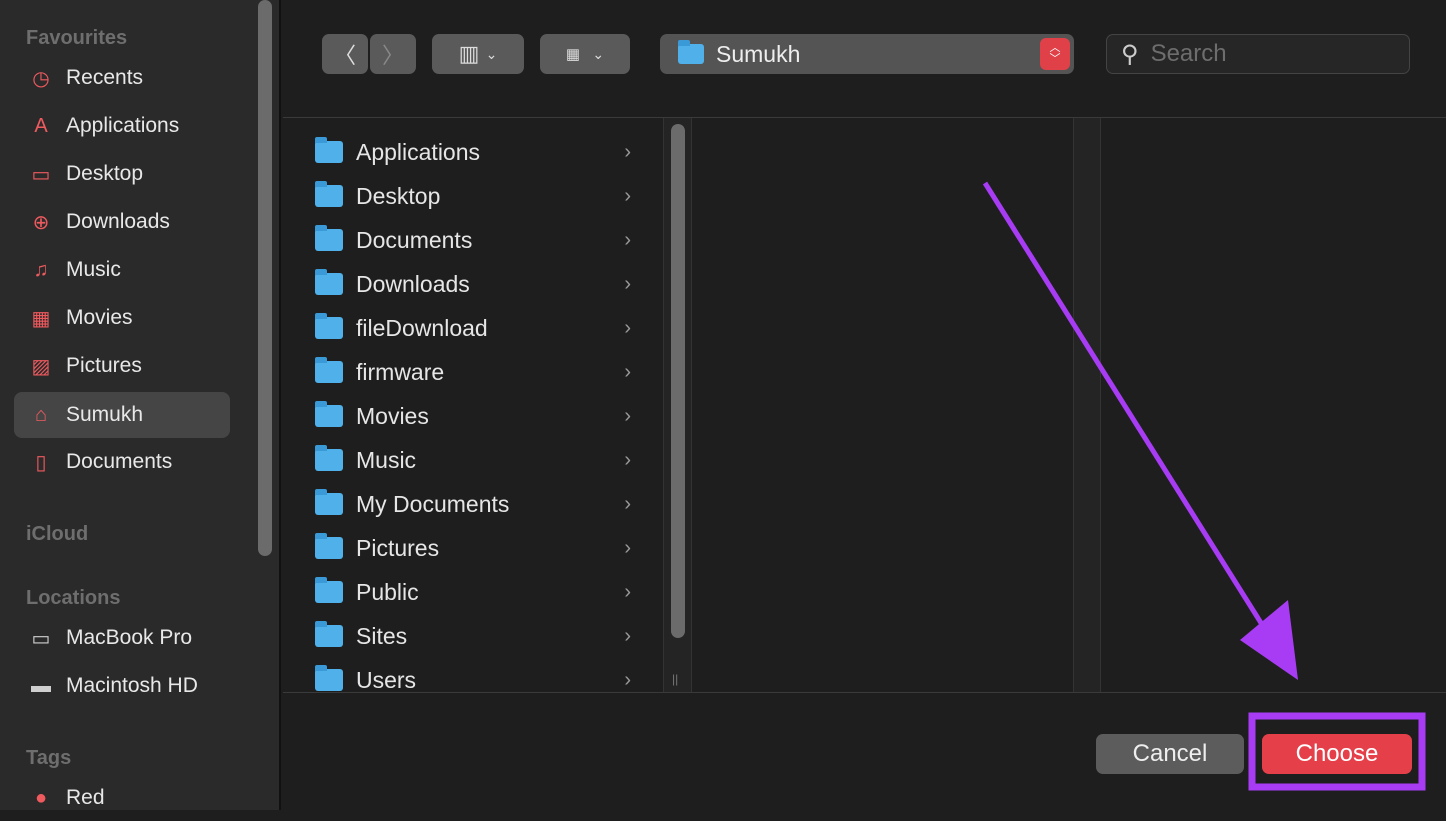 The width and height of the screenshot is (1446, 821). What do you see at coordinates (1087, 405) in the screenshot?
I see `column-divider` at bounding box center [1087, 405].